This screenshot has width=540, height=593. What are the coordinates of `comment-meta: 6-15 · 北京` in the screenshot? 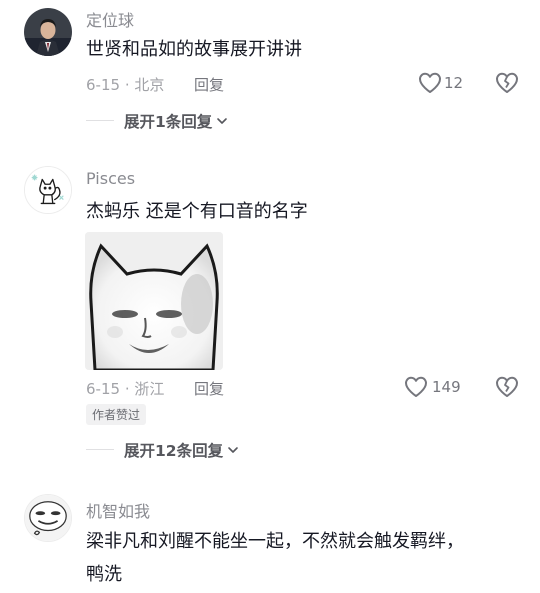 It's located at (125, 84).